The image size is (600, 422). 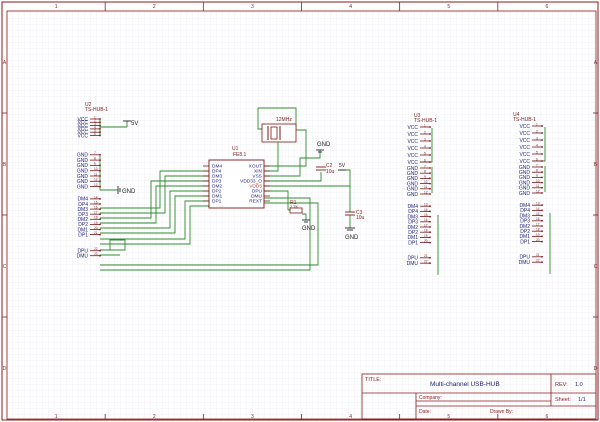 I want to click on frame-row-label-D-right: D, so click(x=596, y=369).